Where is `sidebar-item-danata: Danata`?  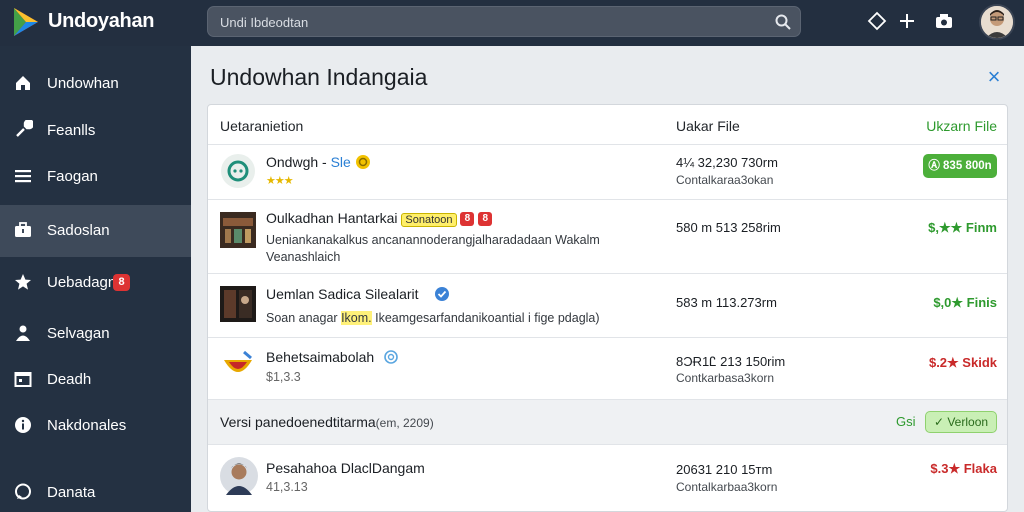
sidebar-item-danata: Danata is located at coordinates (95, 489).